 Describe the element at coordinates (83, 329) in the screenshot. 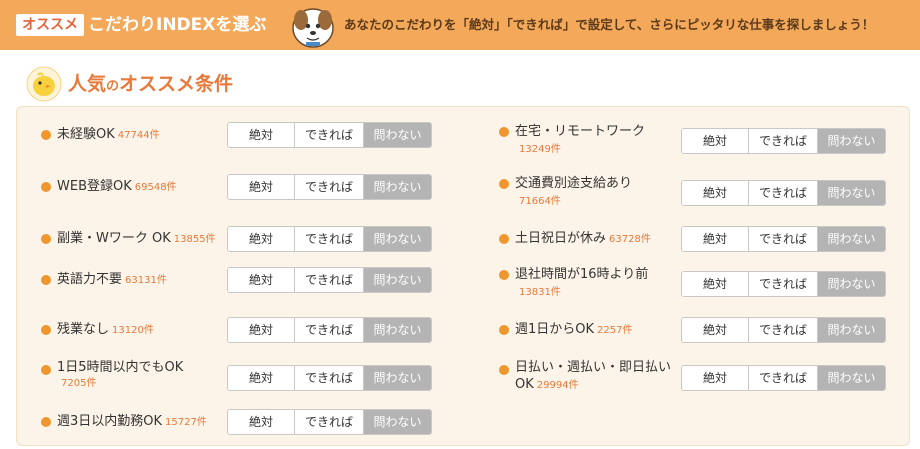

I see `condition-name: 残業なし` at that location.